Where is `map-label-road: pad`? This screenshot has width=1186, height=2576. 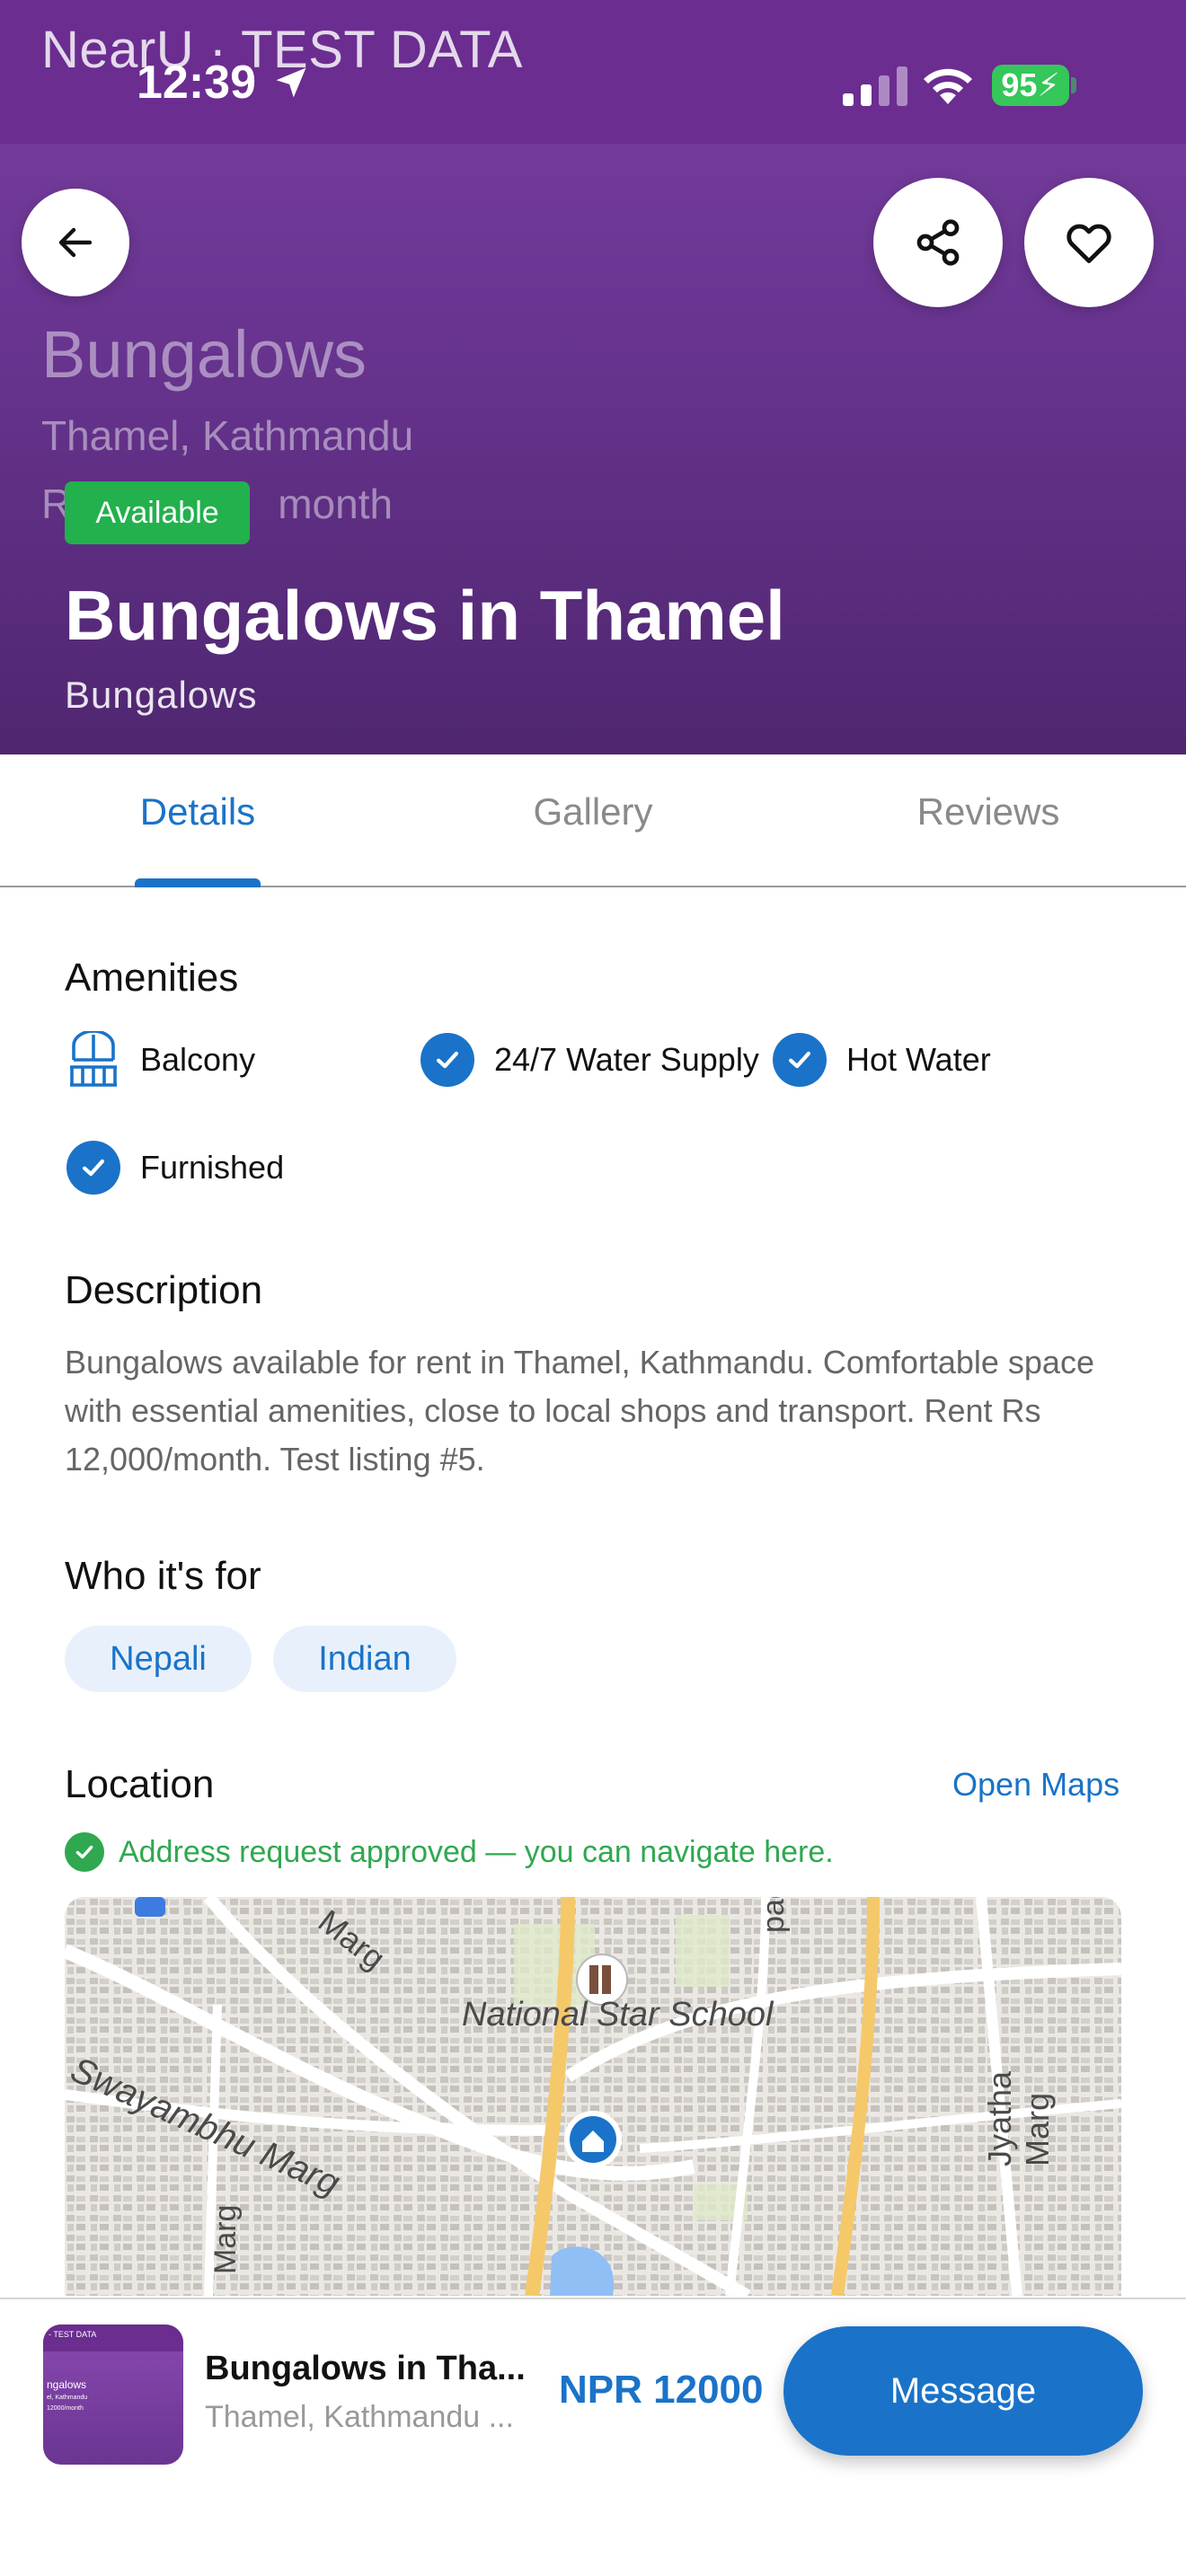 map-label-road: pad is located at coordinates (774, 1915).